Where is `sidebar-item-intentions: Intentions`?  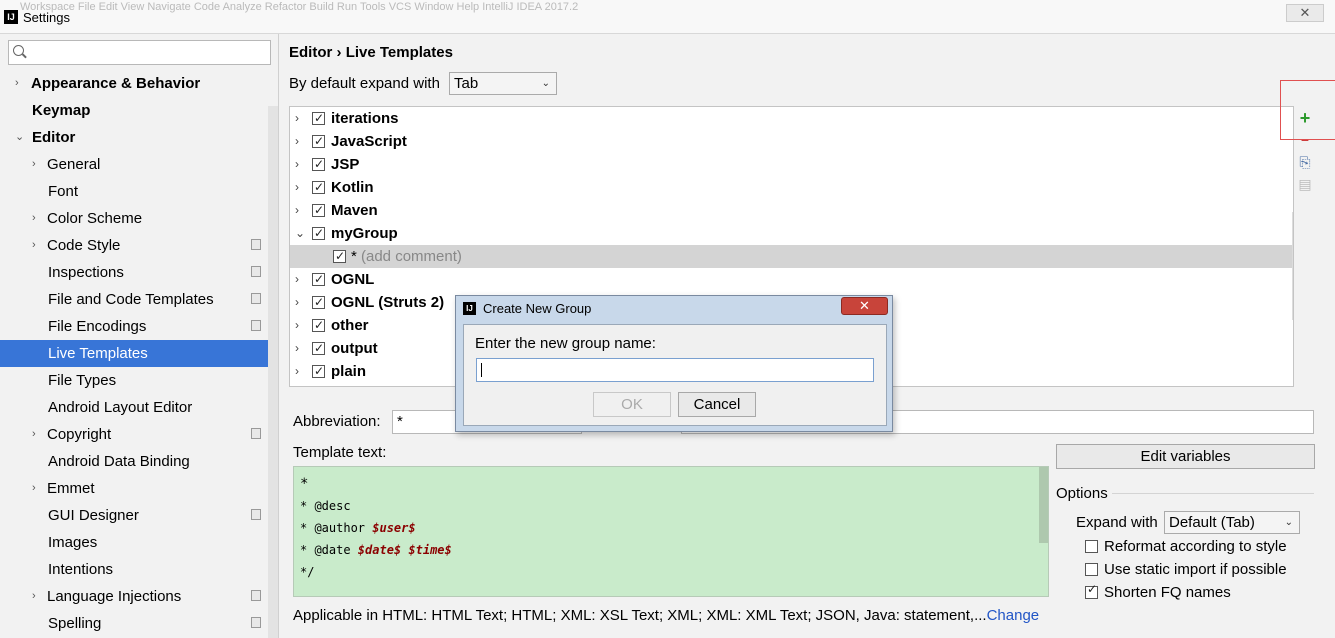
sidebar-item-intentions: Intentions is located at coordinates (139, 569).